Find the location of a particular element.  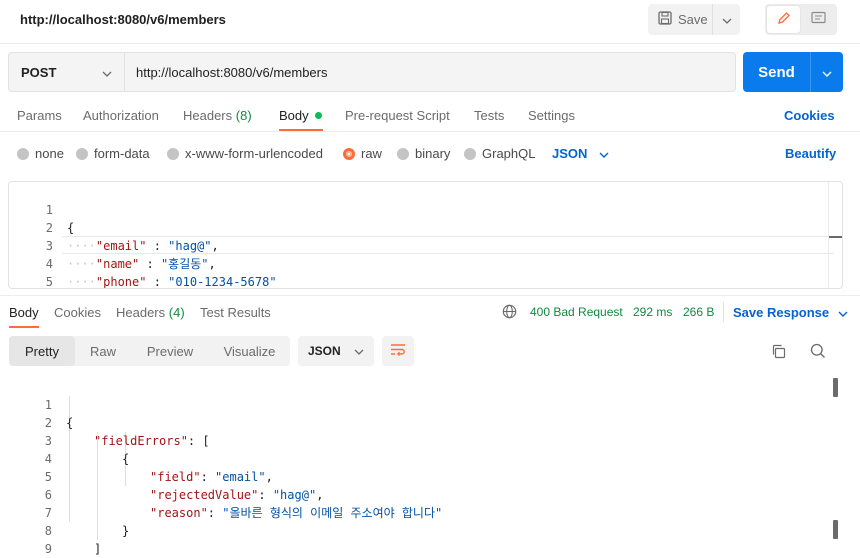

radio-graphql: GraphQL is located at coordinates (499, 153).